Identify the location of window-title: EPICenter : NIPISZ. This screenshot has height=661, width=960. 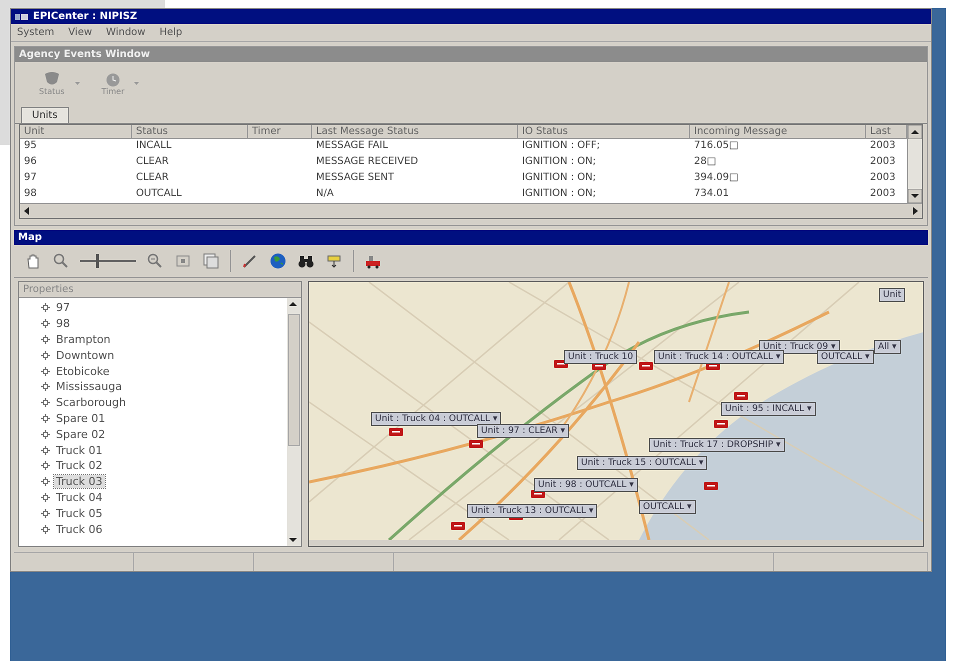
(85, 16).